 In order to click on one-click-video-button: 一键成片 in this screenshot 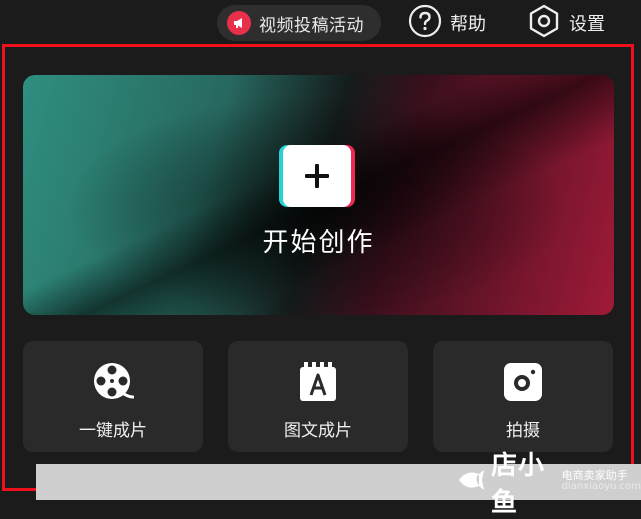, I will do `click(113, 396)`.